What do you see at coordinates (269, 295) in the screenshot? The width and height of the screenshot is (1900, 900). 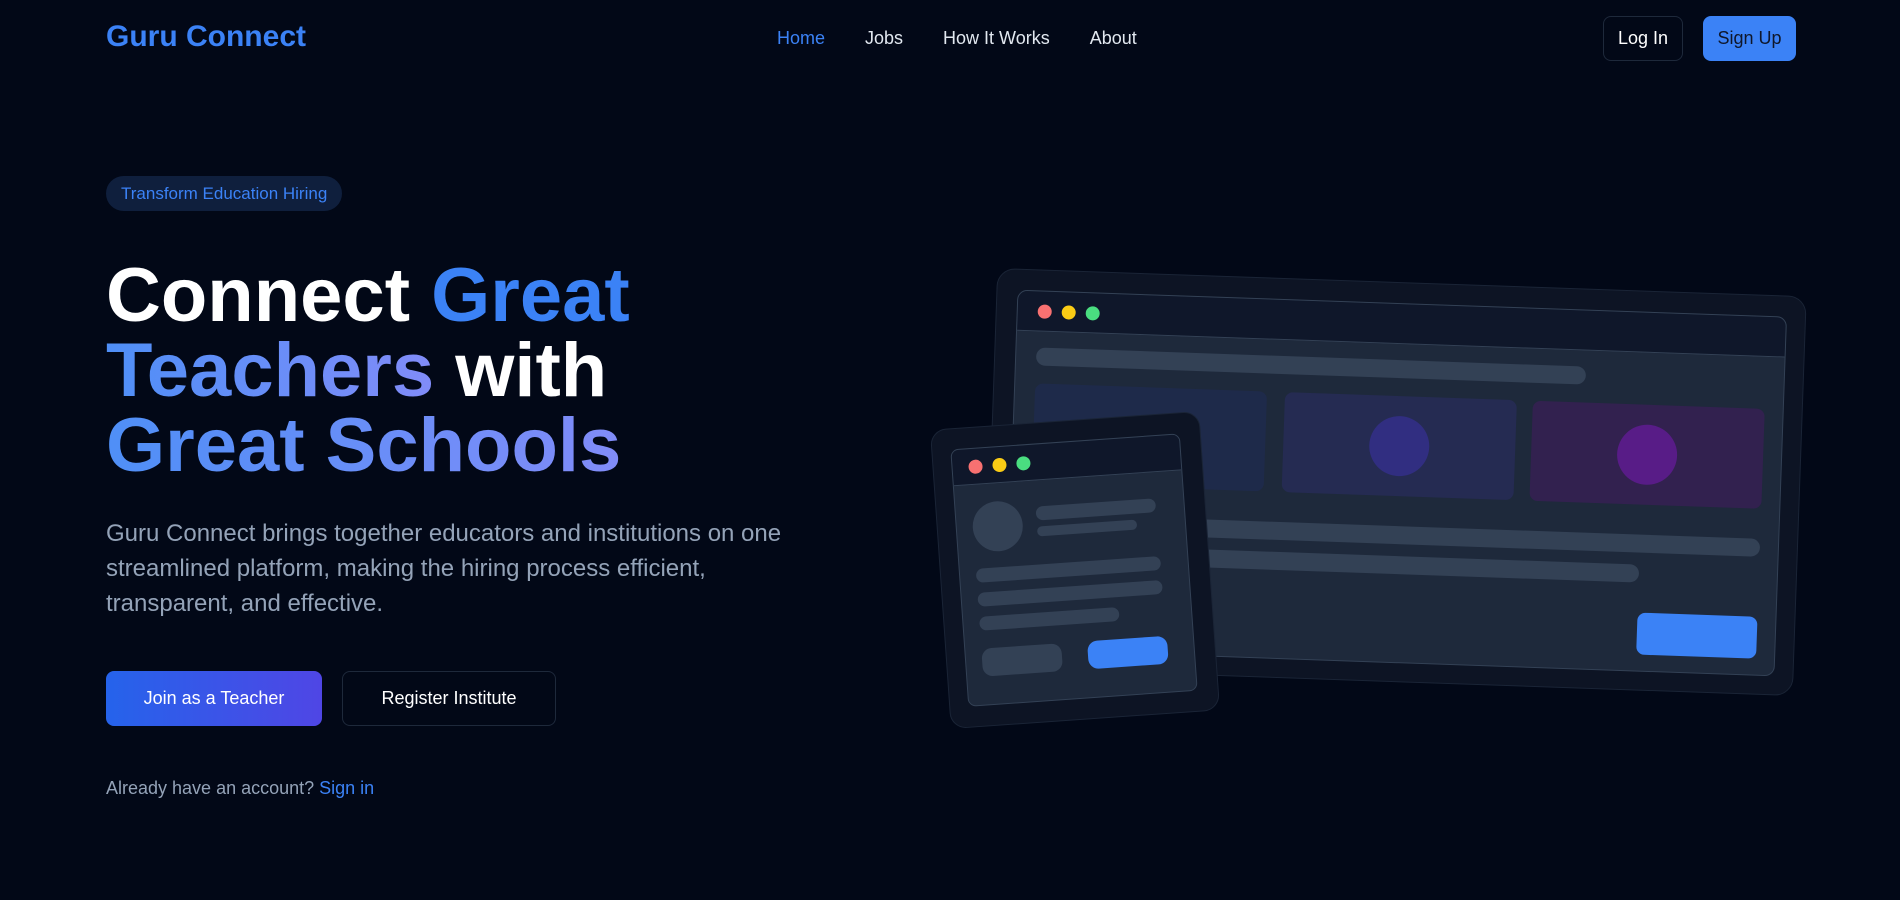 I see `headline-part-1: Connect` at bounding box center [269, 295].